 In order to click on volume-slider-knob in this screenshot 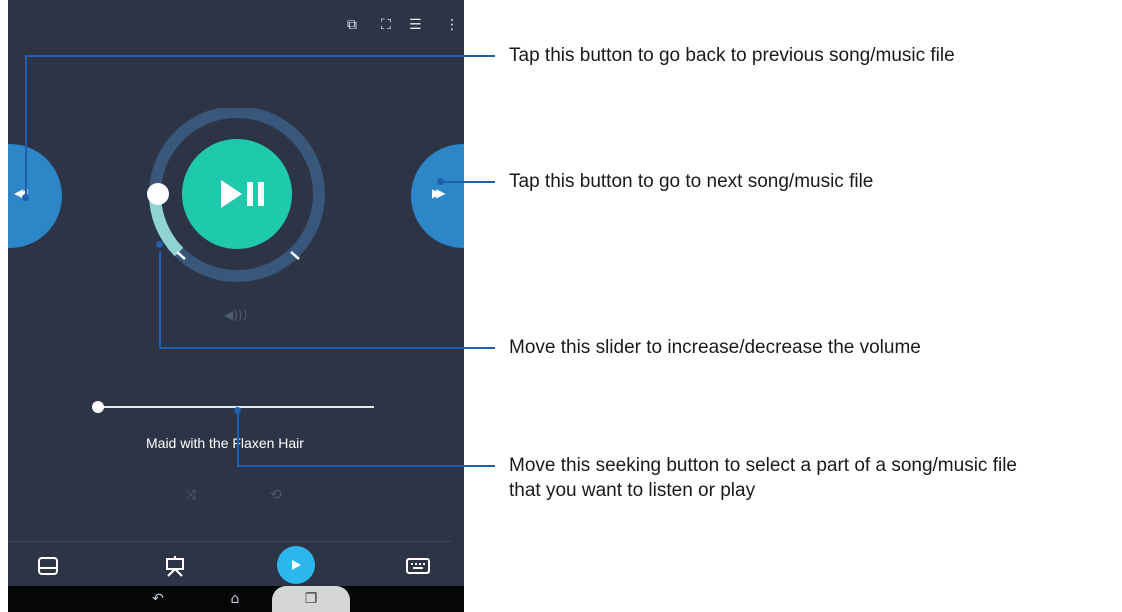, I will do `click(158, 194)`.